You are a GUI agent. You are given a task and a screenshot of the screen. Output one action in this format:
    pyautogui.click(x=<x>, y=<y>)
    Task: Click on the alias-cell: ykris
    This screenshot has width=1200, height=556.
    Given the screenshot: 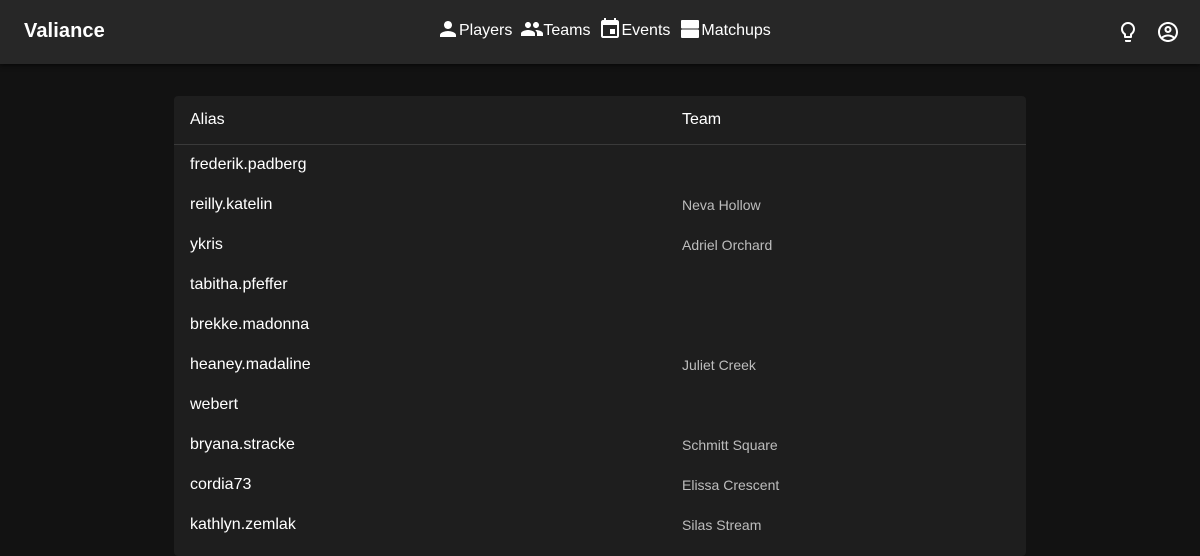 What is the action you would take?
    pyautogui.click(x=206, y=244)
    